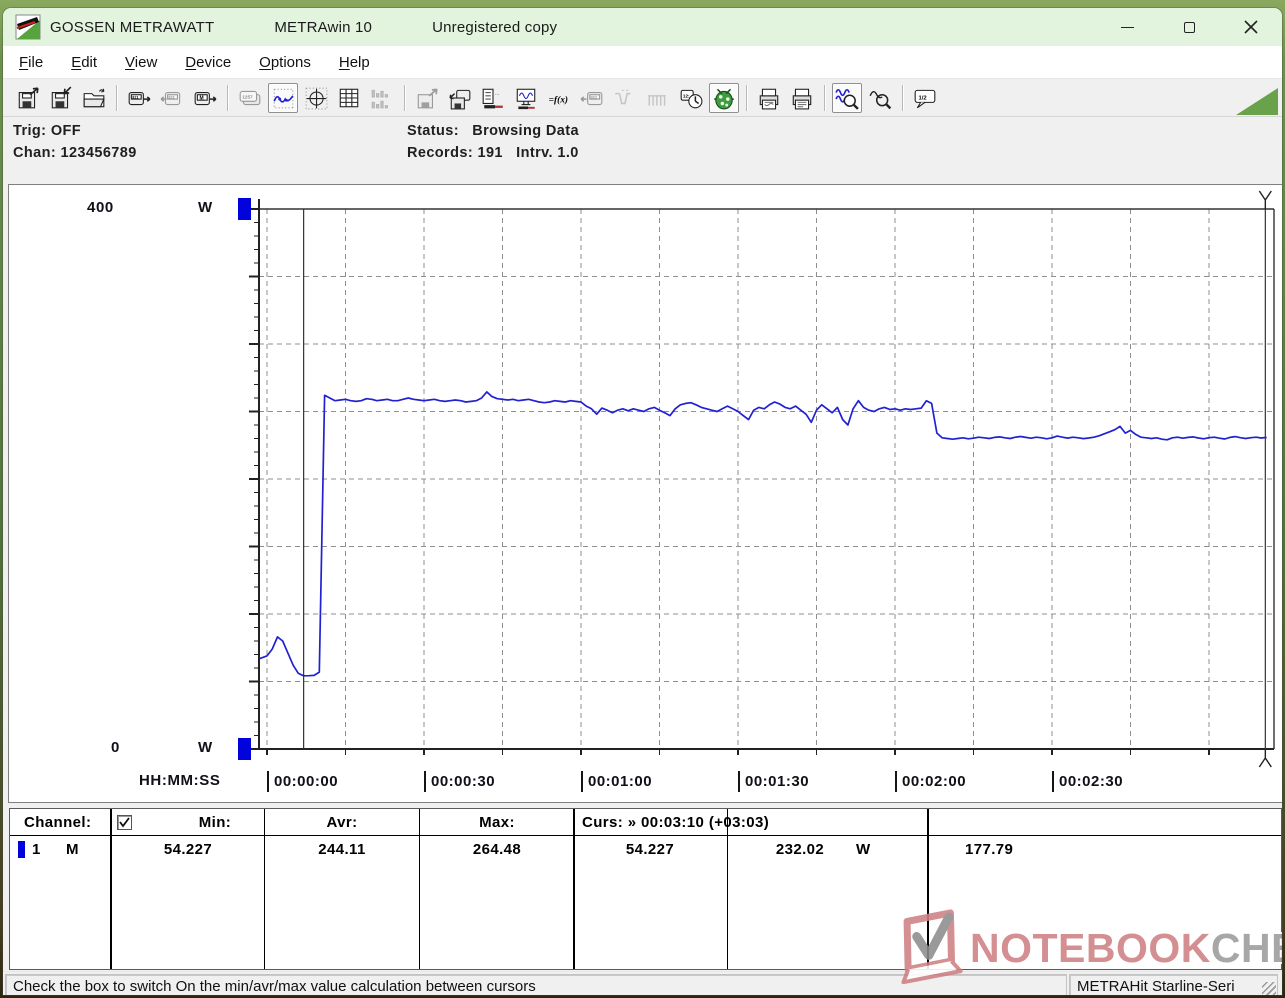  I want to click on device-read-button: 321, so click(139, 98).